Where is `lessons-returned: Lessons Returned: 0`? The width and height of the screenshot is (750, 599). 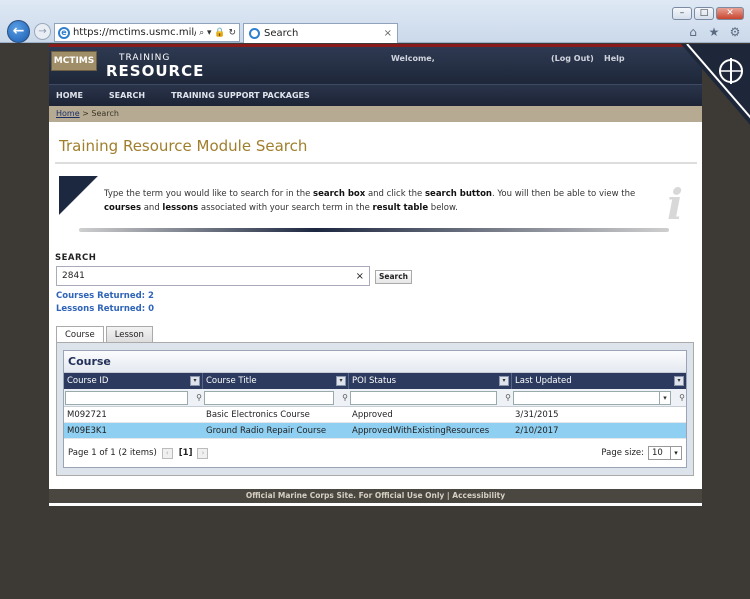
lessons-returned: Lessons Returned: 0 is located at coordinates (105, 308).